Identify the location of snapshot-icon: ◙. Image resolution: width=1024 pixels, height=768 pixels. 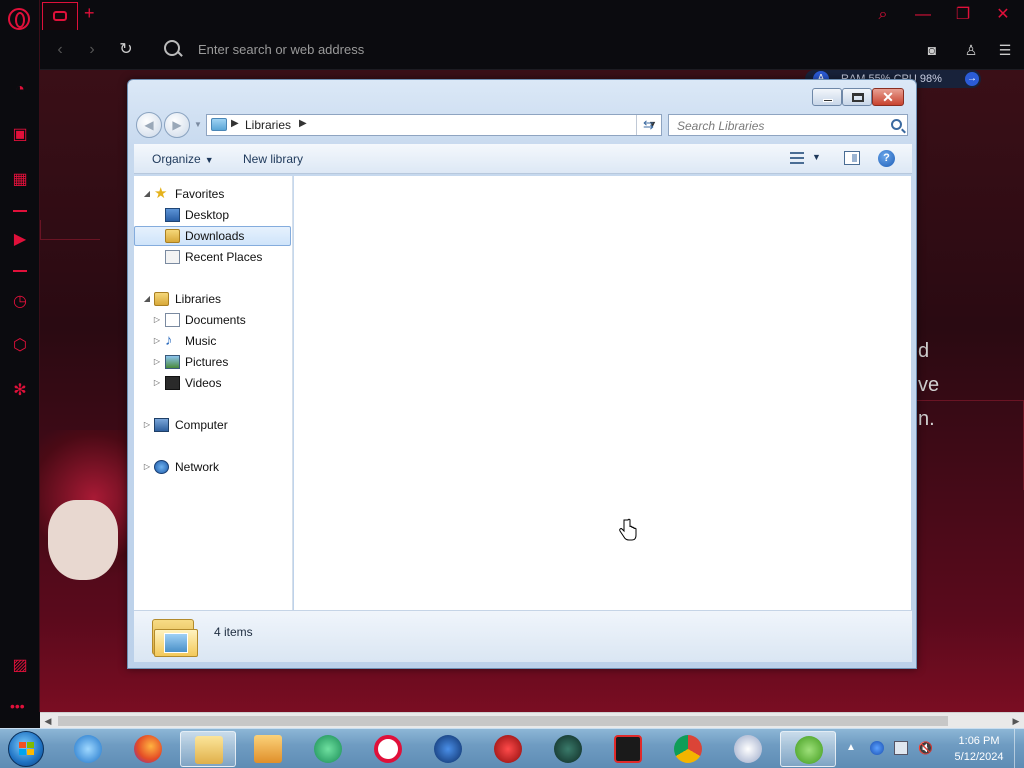
(932, 50).